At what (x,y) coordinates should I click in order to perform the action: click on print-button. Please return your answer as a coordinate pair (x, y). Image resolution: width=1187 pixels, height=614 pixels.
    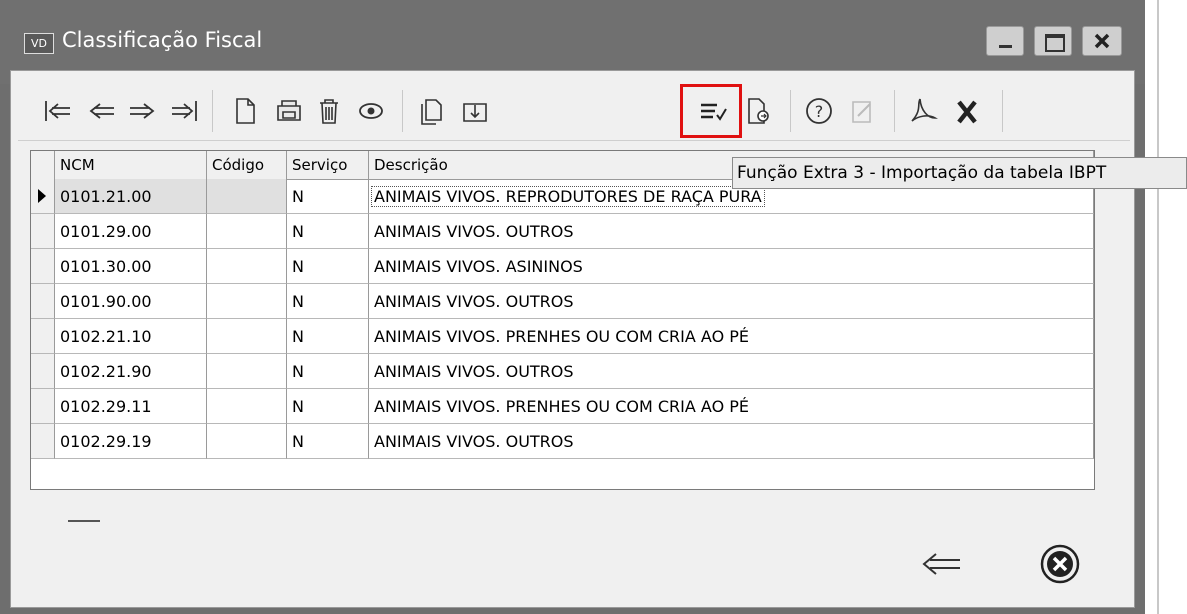
    Looking at the image, I should click on (289, 111).